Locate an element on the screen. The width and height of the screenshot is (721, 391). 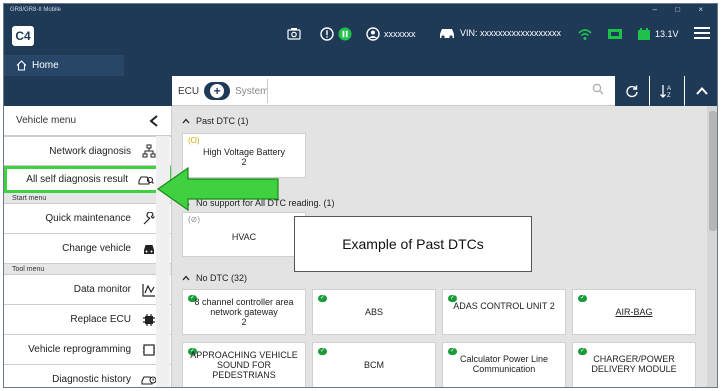
svg-text: A is located at coordinates (669, 89).